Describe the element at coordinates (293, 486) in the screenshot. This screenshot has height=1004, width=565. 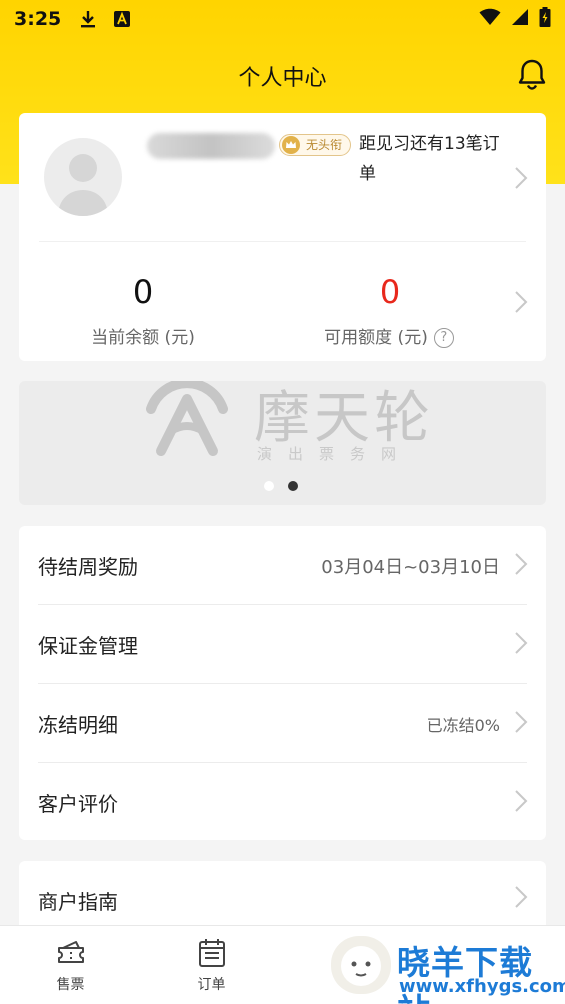
I see `carousel-dot-active` at that location.